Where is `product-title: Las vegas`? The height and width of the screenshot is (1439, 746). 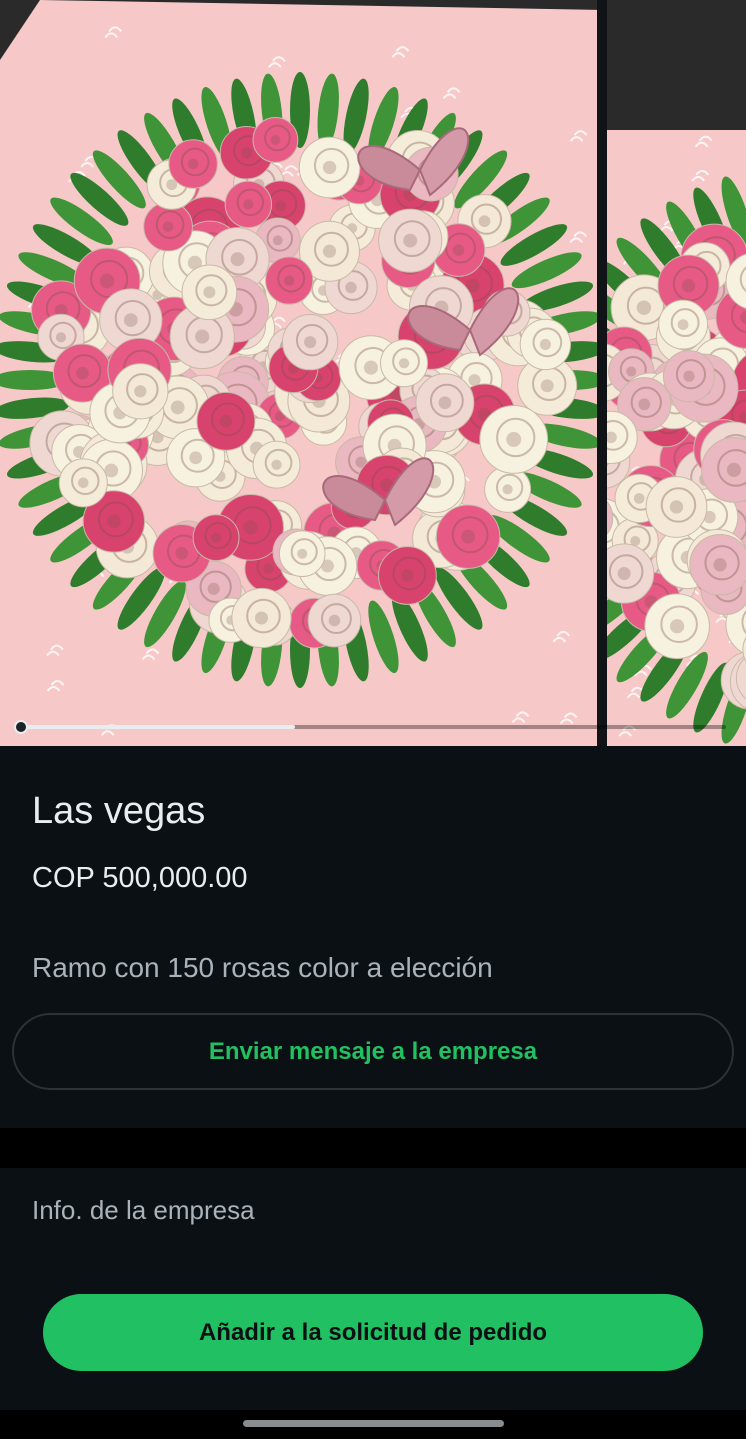
product-title: Las vegas is located at coordinates (119, 811).